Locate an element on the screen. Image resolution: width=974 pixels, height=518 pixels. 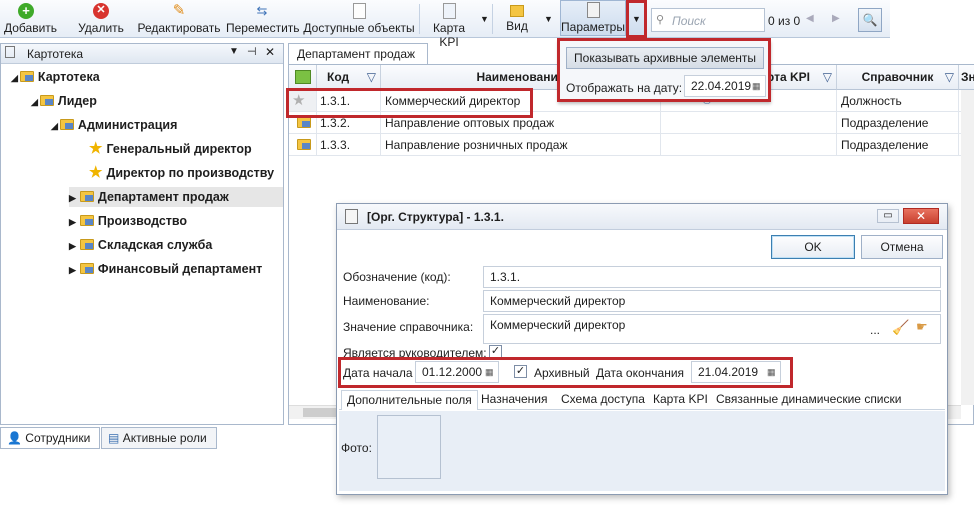
tree-item-production-director: ★ Директор по производству is located at coordinates (181, 173).